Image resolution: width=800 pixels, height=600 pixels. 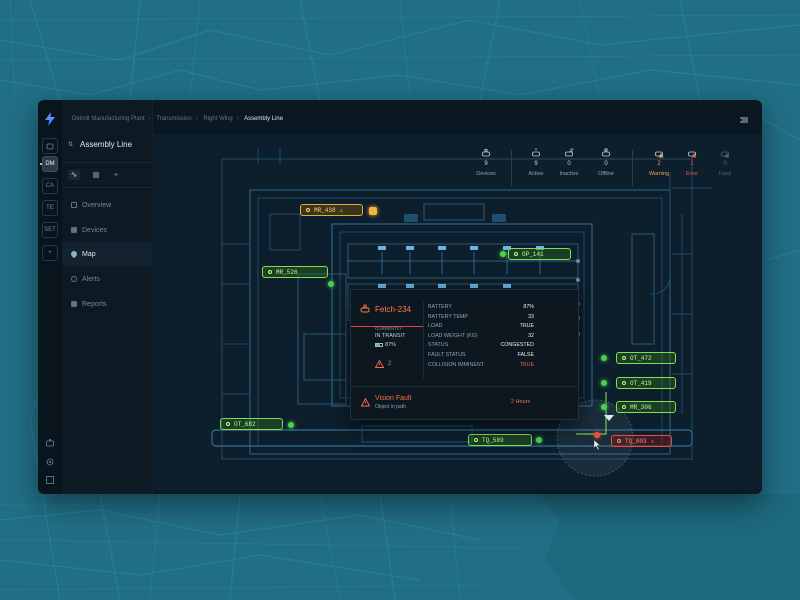 What do you see at coordinates (646, 358) in the screenshot?
I see `device-tag-ot472: OT_472` at bounding box center [646, 358].